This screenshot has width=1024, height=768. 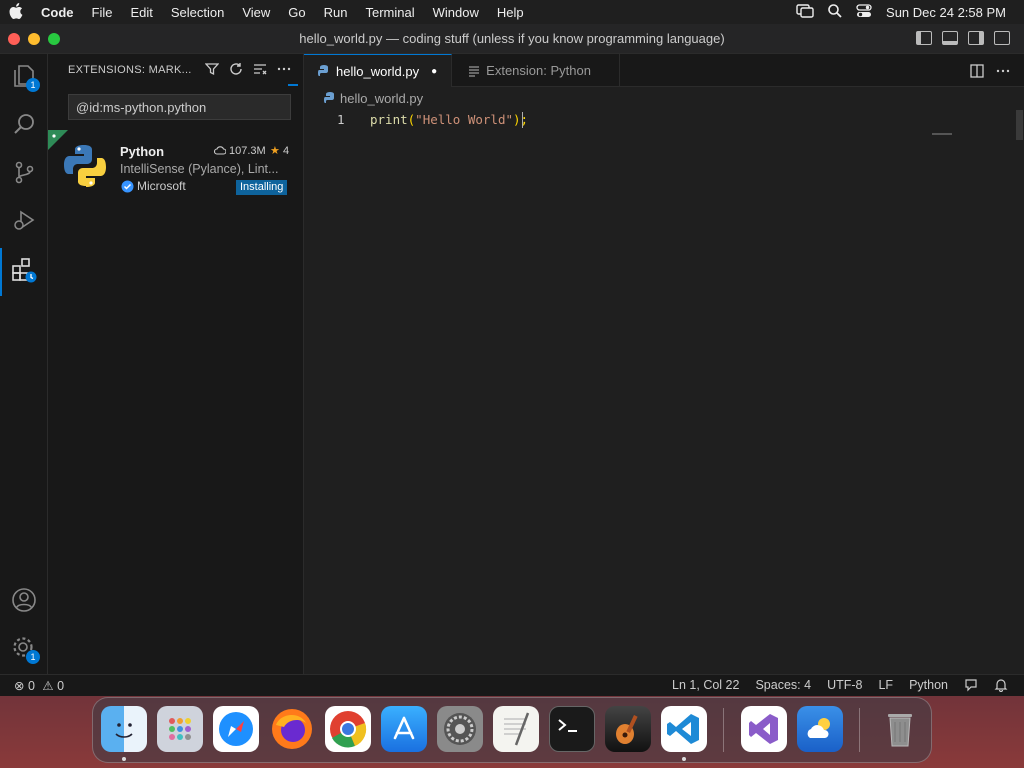 I want to click on extensions-search-input, so click(x=179, y=107).